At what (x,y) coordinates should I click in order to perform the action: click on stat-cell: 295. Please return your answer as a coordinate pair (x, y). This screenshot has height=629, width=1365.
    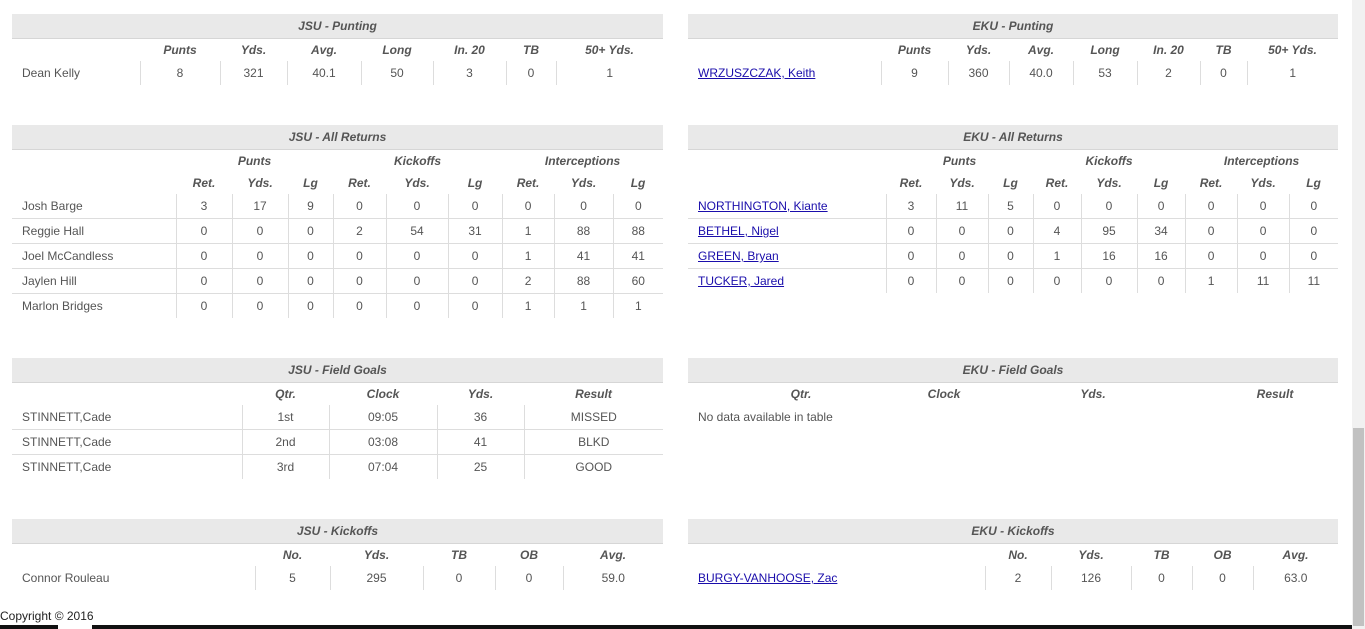
    Looking at the image, I should click on (376, 578).